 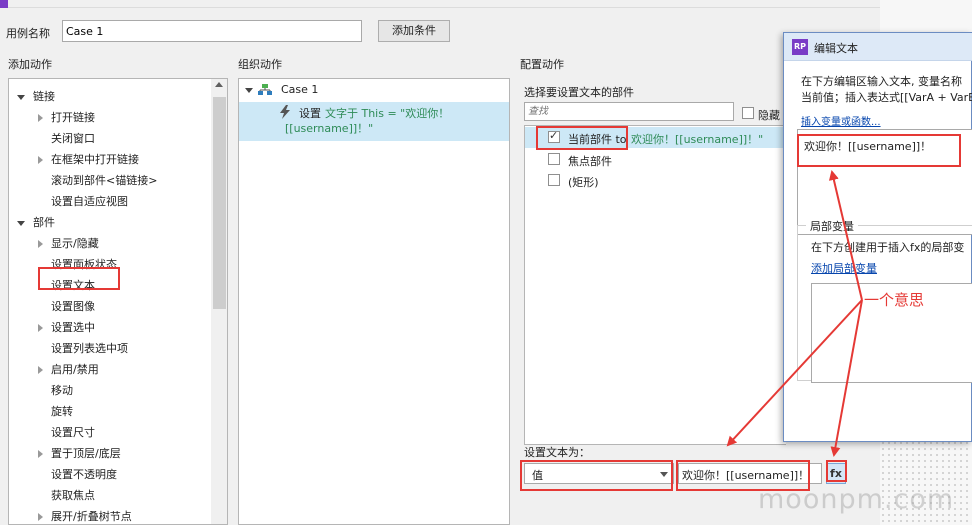 I want to click on annotation-text: 一个意思, so click(x=894, y=299).